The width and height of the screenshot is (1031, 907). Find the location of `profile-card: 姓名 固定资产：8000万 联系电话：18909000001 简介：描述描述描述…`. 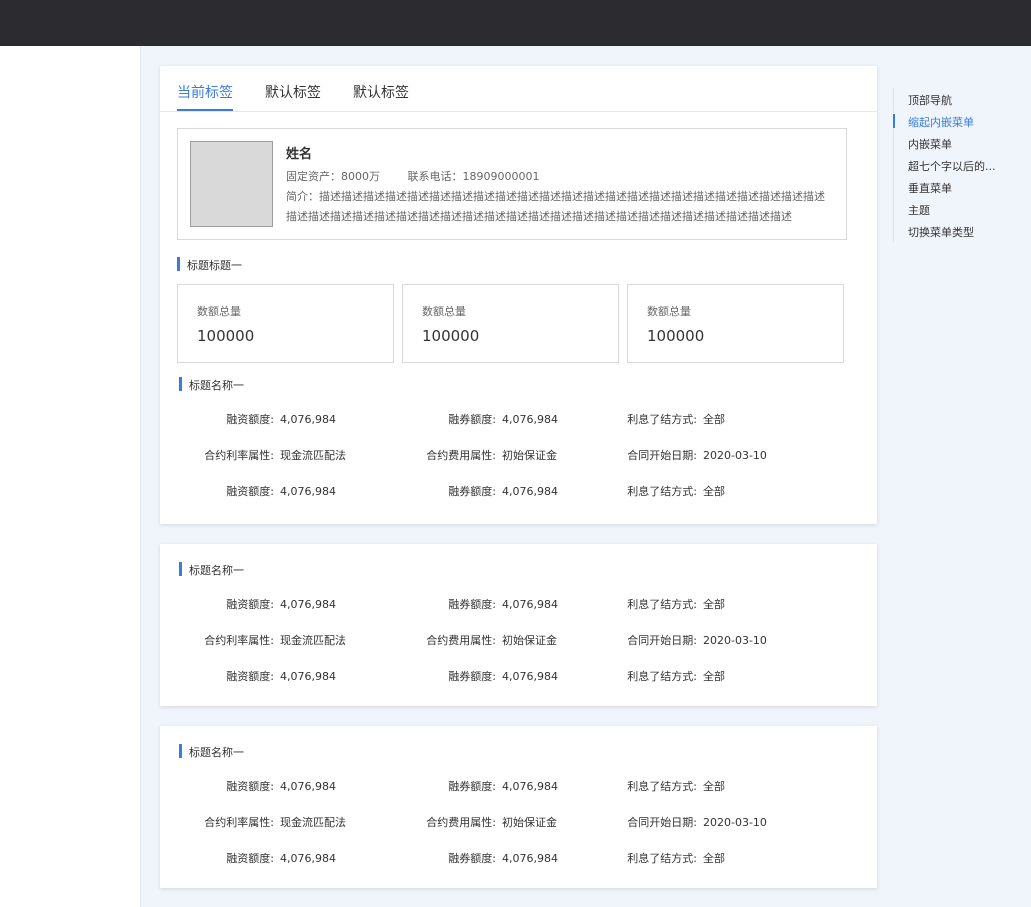

profile-card: 姓名 固定资产：8000万 联系电话：18909000001 简介：描述描述描述… is located at coordinates (512, 184).